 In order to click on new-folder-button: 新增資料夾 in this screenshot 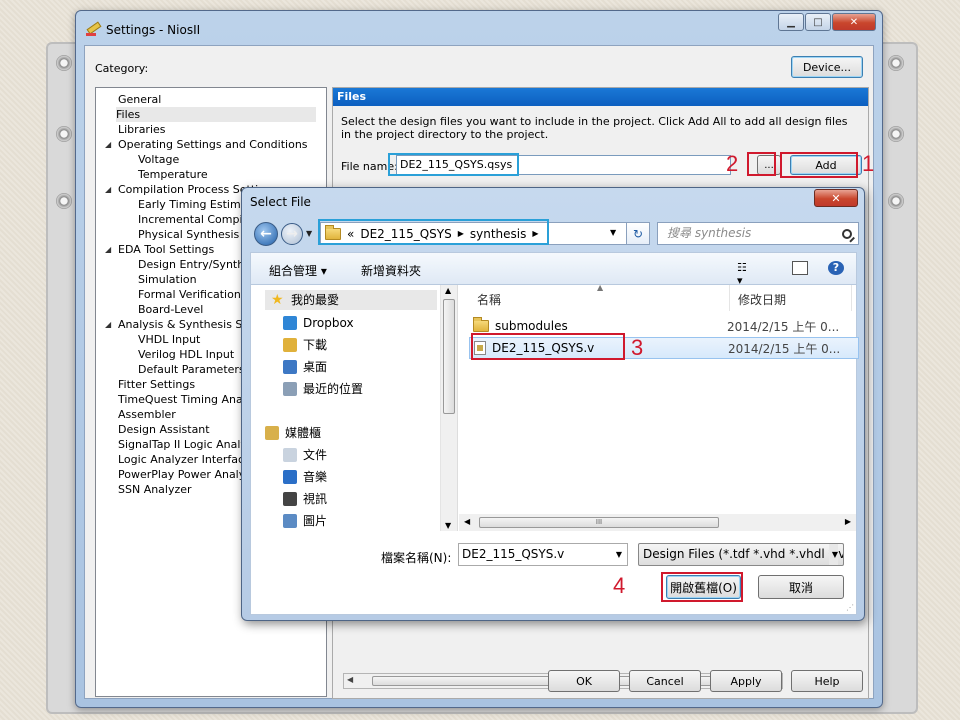, I will do `click(391, 270)`.